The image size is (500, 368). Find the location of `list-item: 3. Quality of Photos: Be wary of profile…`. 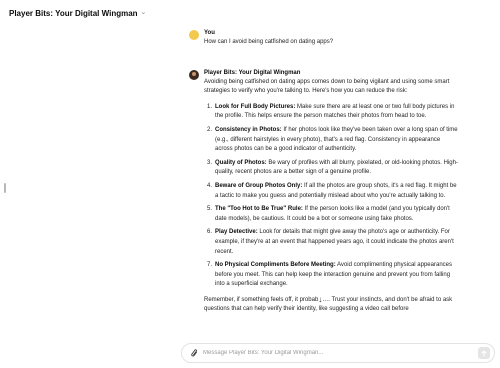

list-item: 3. Quality of Photos: Be wary of profile… is located at coordinates (331, 168).